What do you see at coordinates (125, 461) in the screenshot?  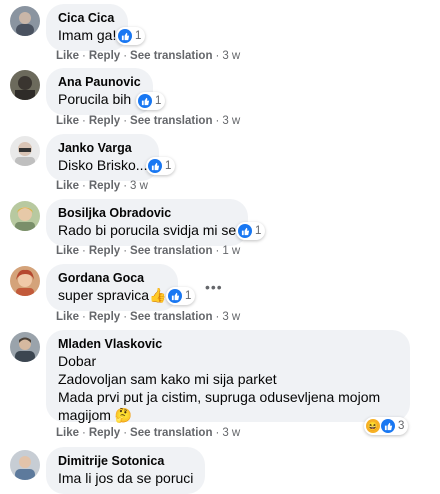 I see `comment-author: Dimitrije Sotonica` at bounding box center [125, 461].